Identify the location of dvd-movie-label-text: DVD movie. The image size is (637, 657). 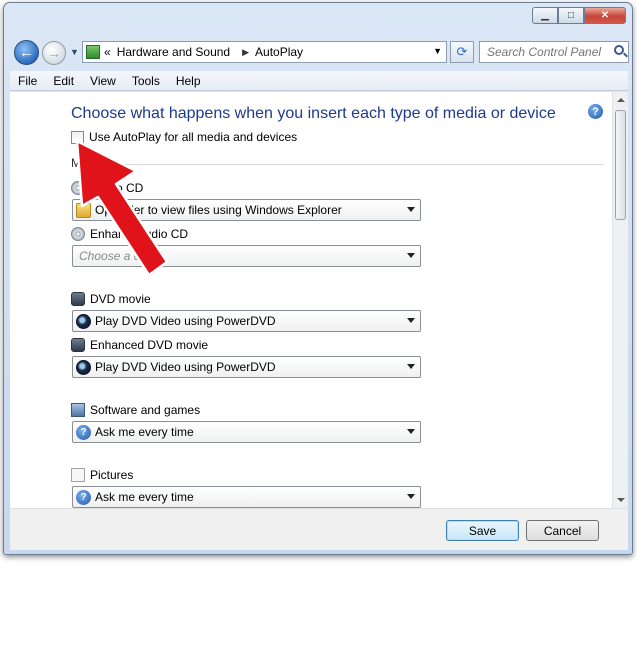
(120, 299).